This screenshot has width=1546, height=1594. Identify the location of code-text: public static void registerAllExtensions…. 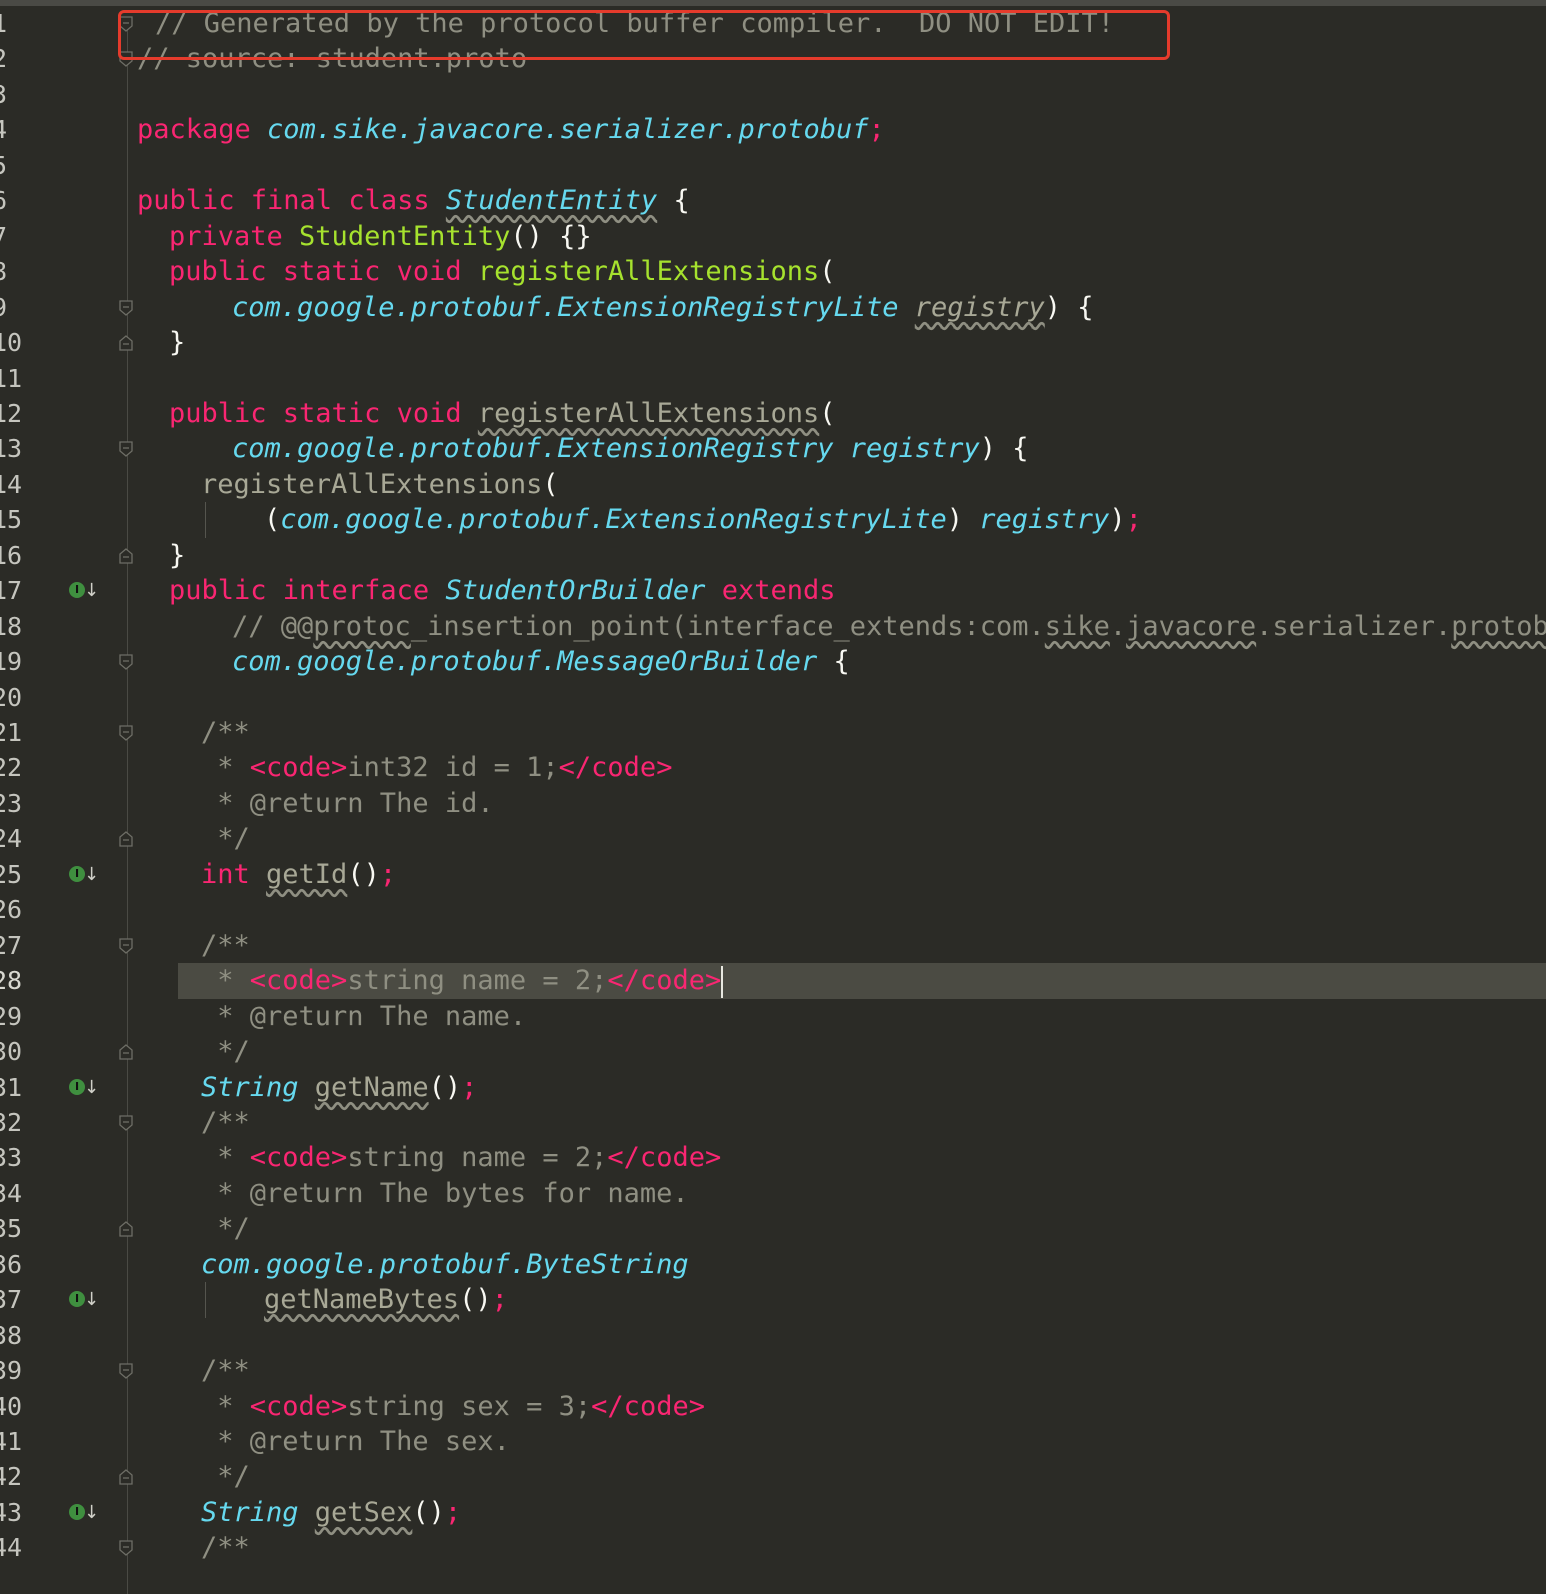
(502, 272).